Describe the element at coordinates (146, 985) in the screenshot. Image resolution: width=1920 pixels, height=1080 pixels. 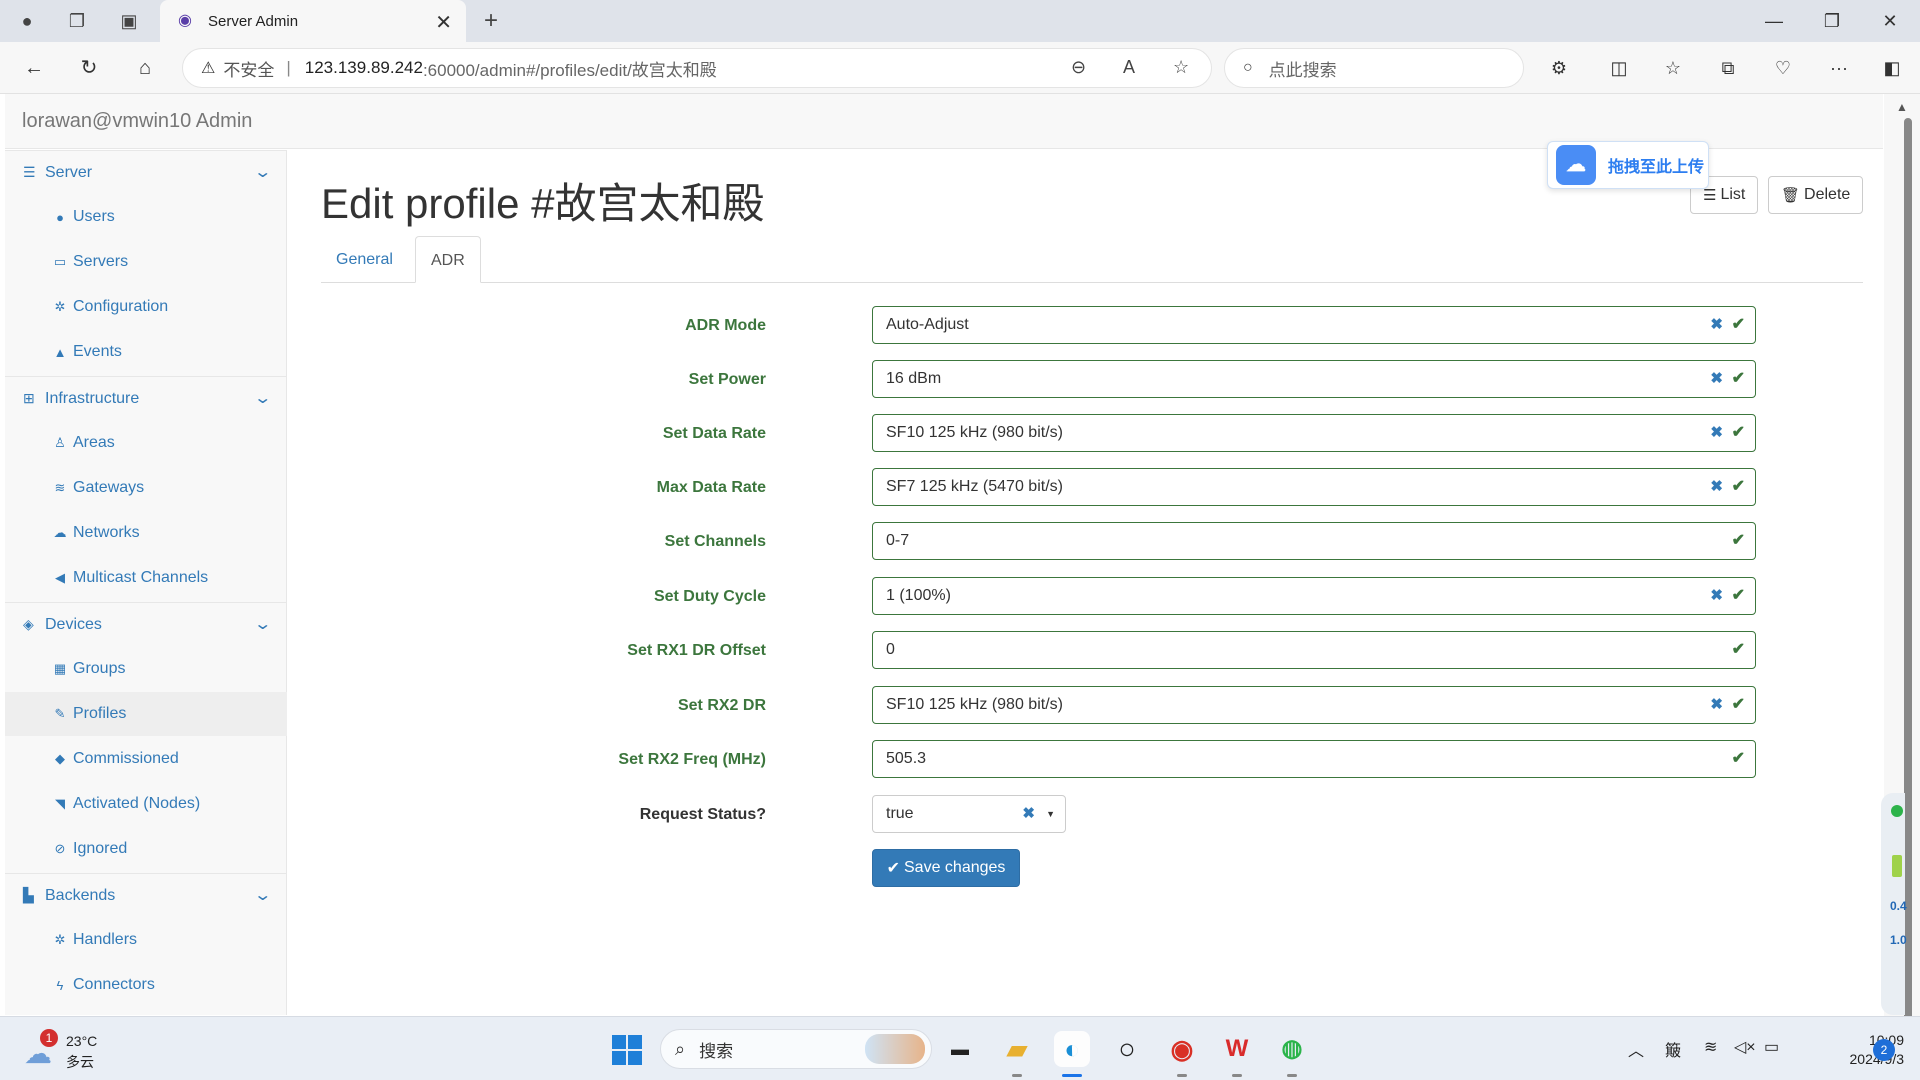
I see `sidebar-item-connectors: ϟ Connectors` at that location.